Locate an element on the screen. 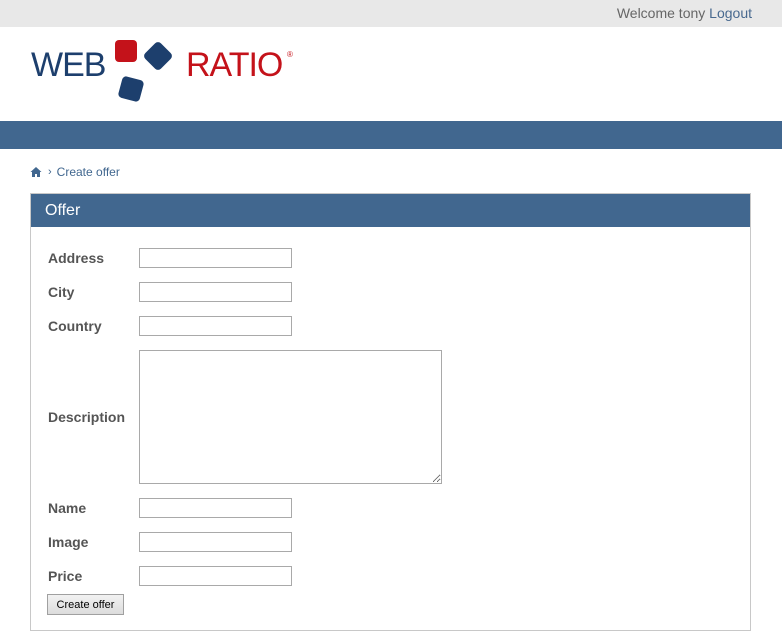 This screenshot has height=643, width=782. description-label: Description is located at coordinates (87, 417).